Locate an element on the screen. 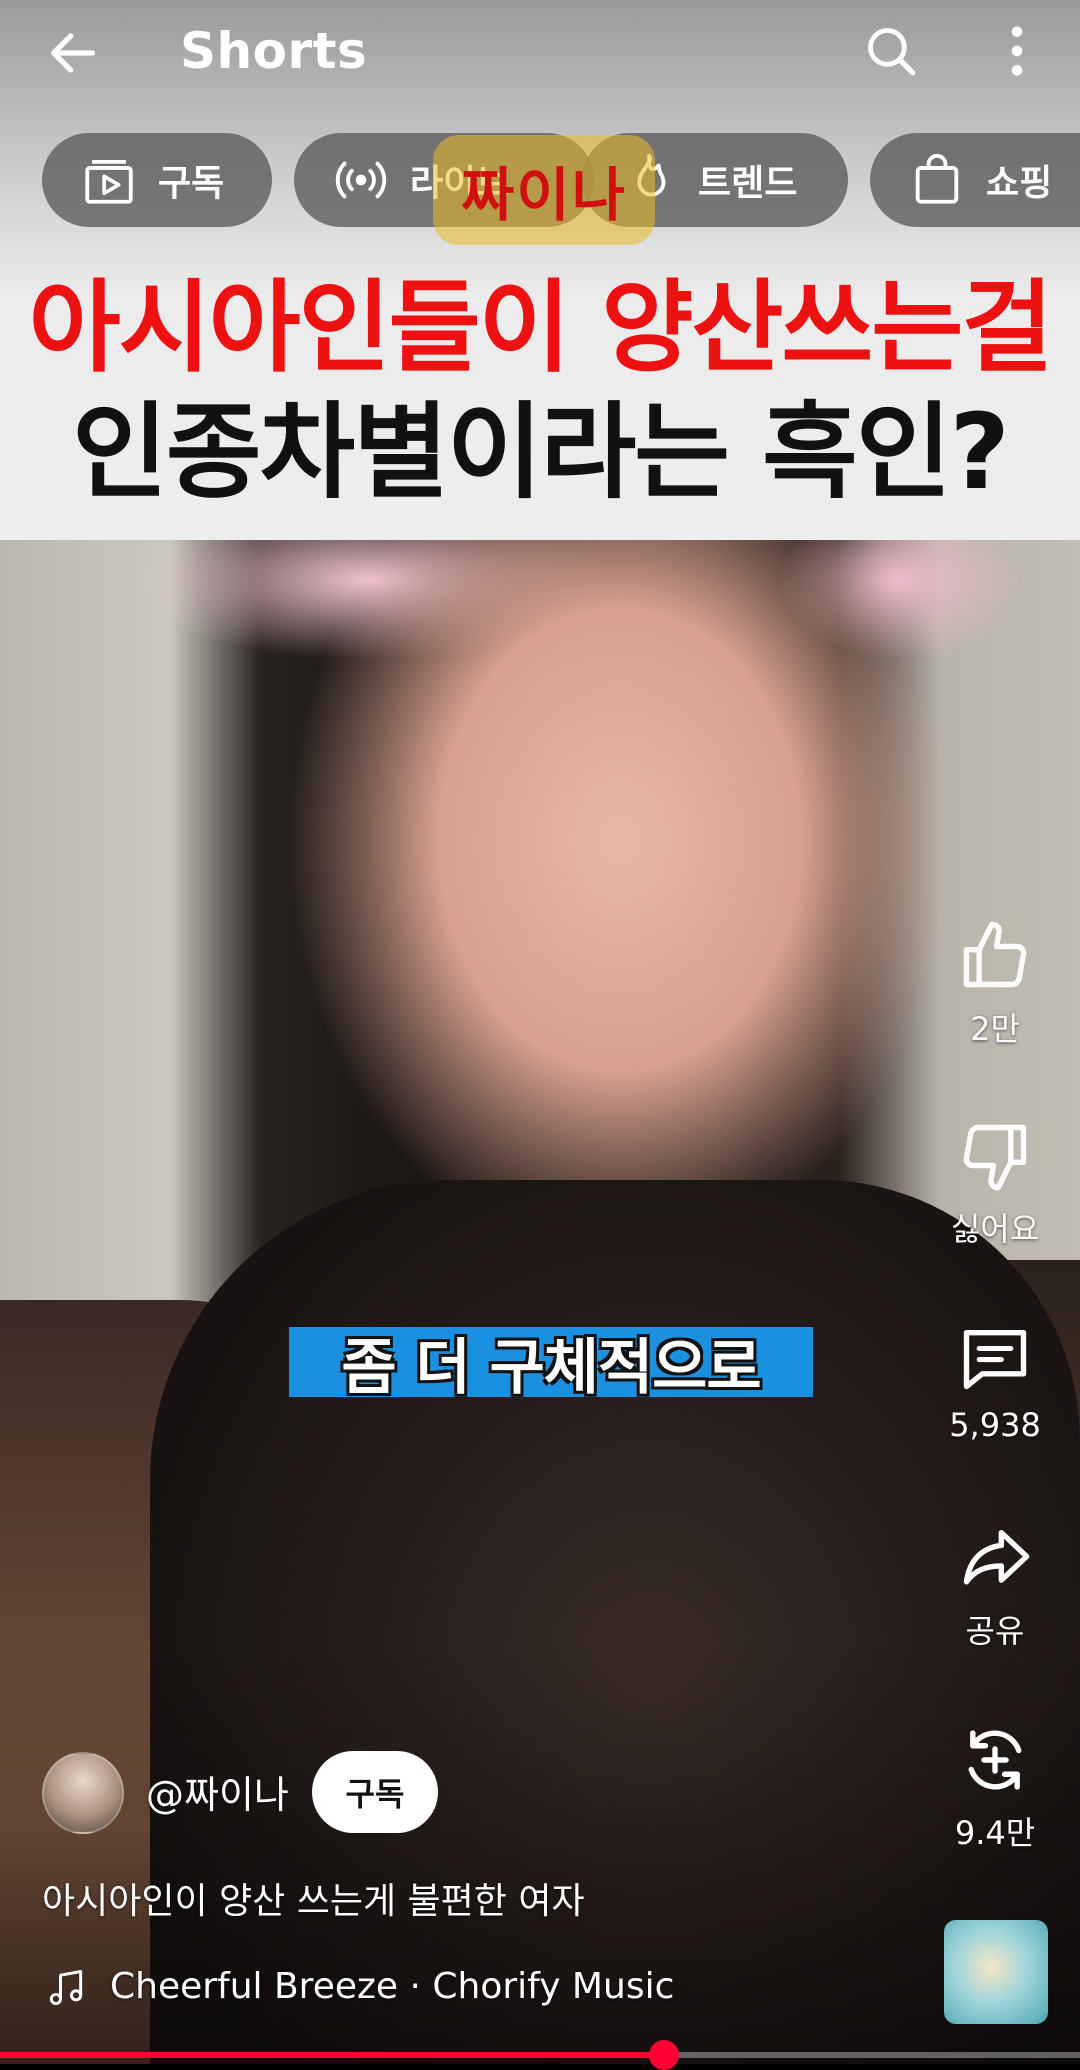 The image size is (1080, 2070). top-bar: Shorts is located at coordinates (540, 55).